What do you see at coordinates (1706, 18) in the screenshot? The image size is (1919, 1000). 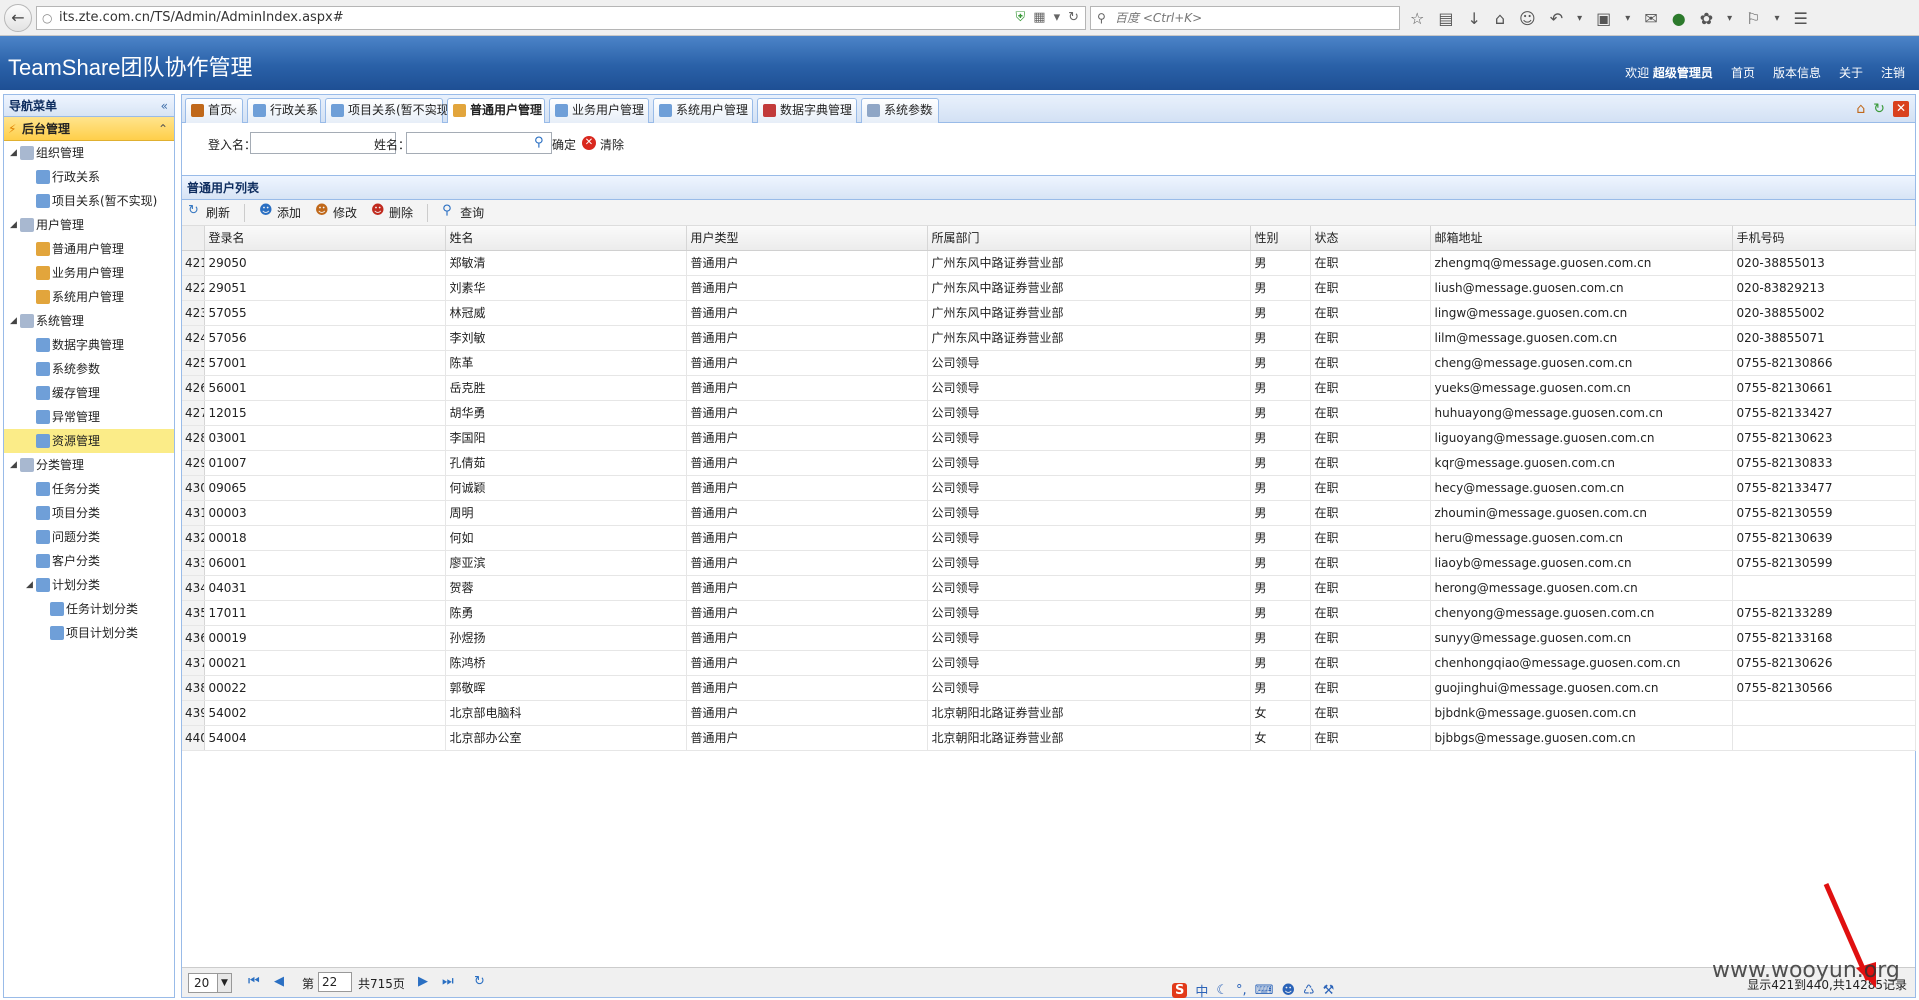 I see `extension-icon: ✿` at bounding box center [1706, 18].